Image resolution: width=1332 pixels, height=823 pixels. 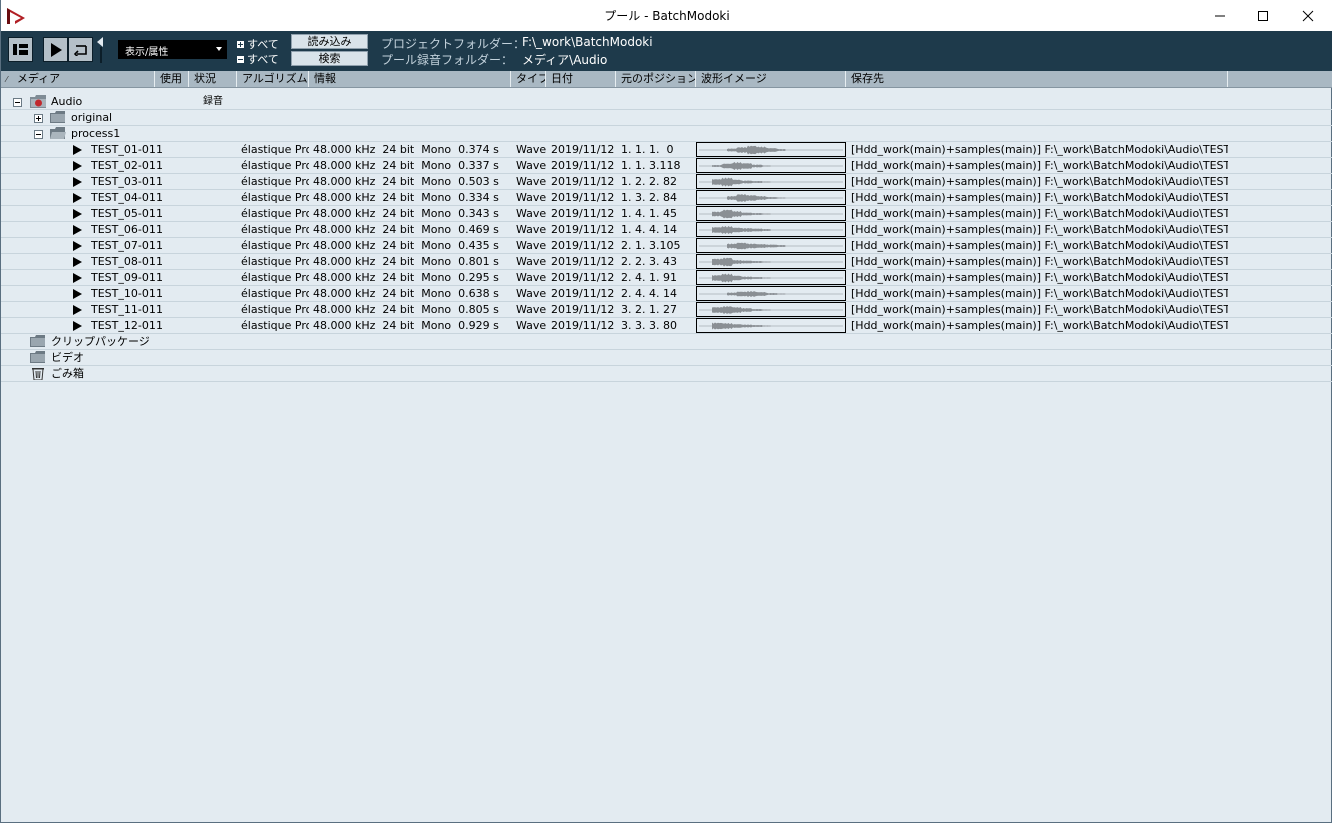 I want to click on folder-row-trash: ごみ箱, so click(x=666, y=374).